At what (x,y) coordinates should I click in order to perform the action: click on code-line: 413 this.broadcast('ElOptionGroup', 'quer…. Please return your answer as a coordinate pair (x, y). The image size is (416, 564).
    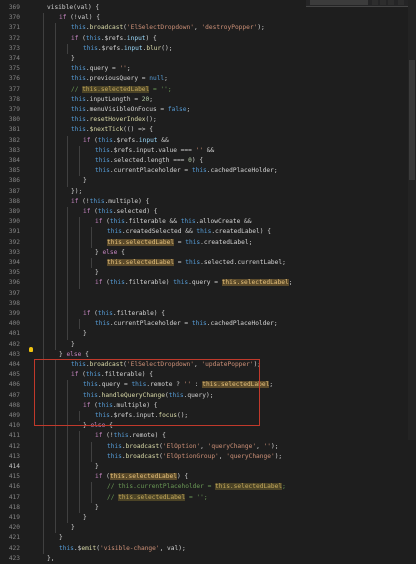
    Looking at the image, I should click on (208, 456).